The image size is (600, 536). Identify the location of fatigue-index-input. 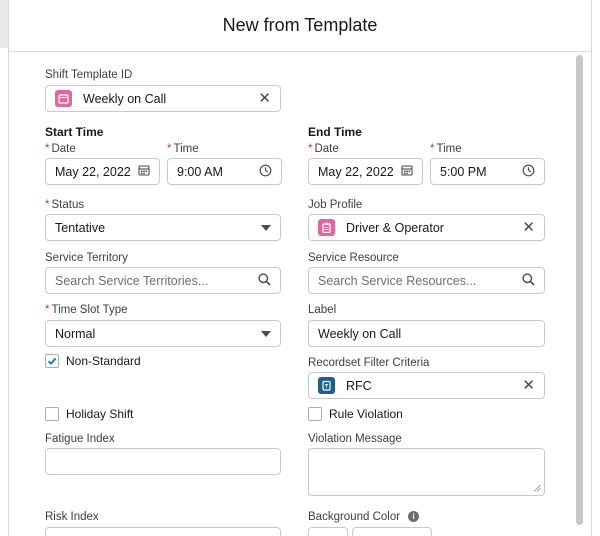
(163, 461).